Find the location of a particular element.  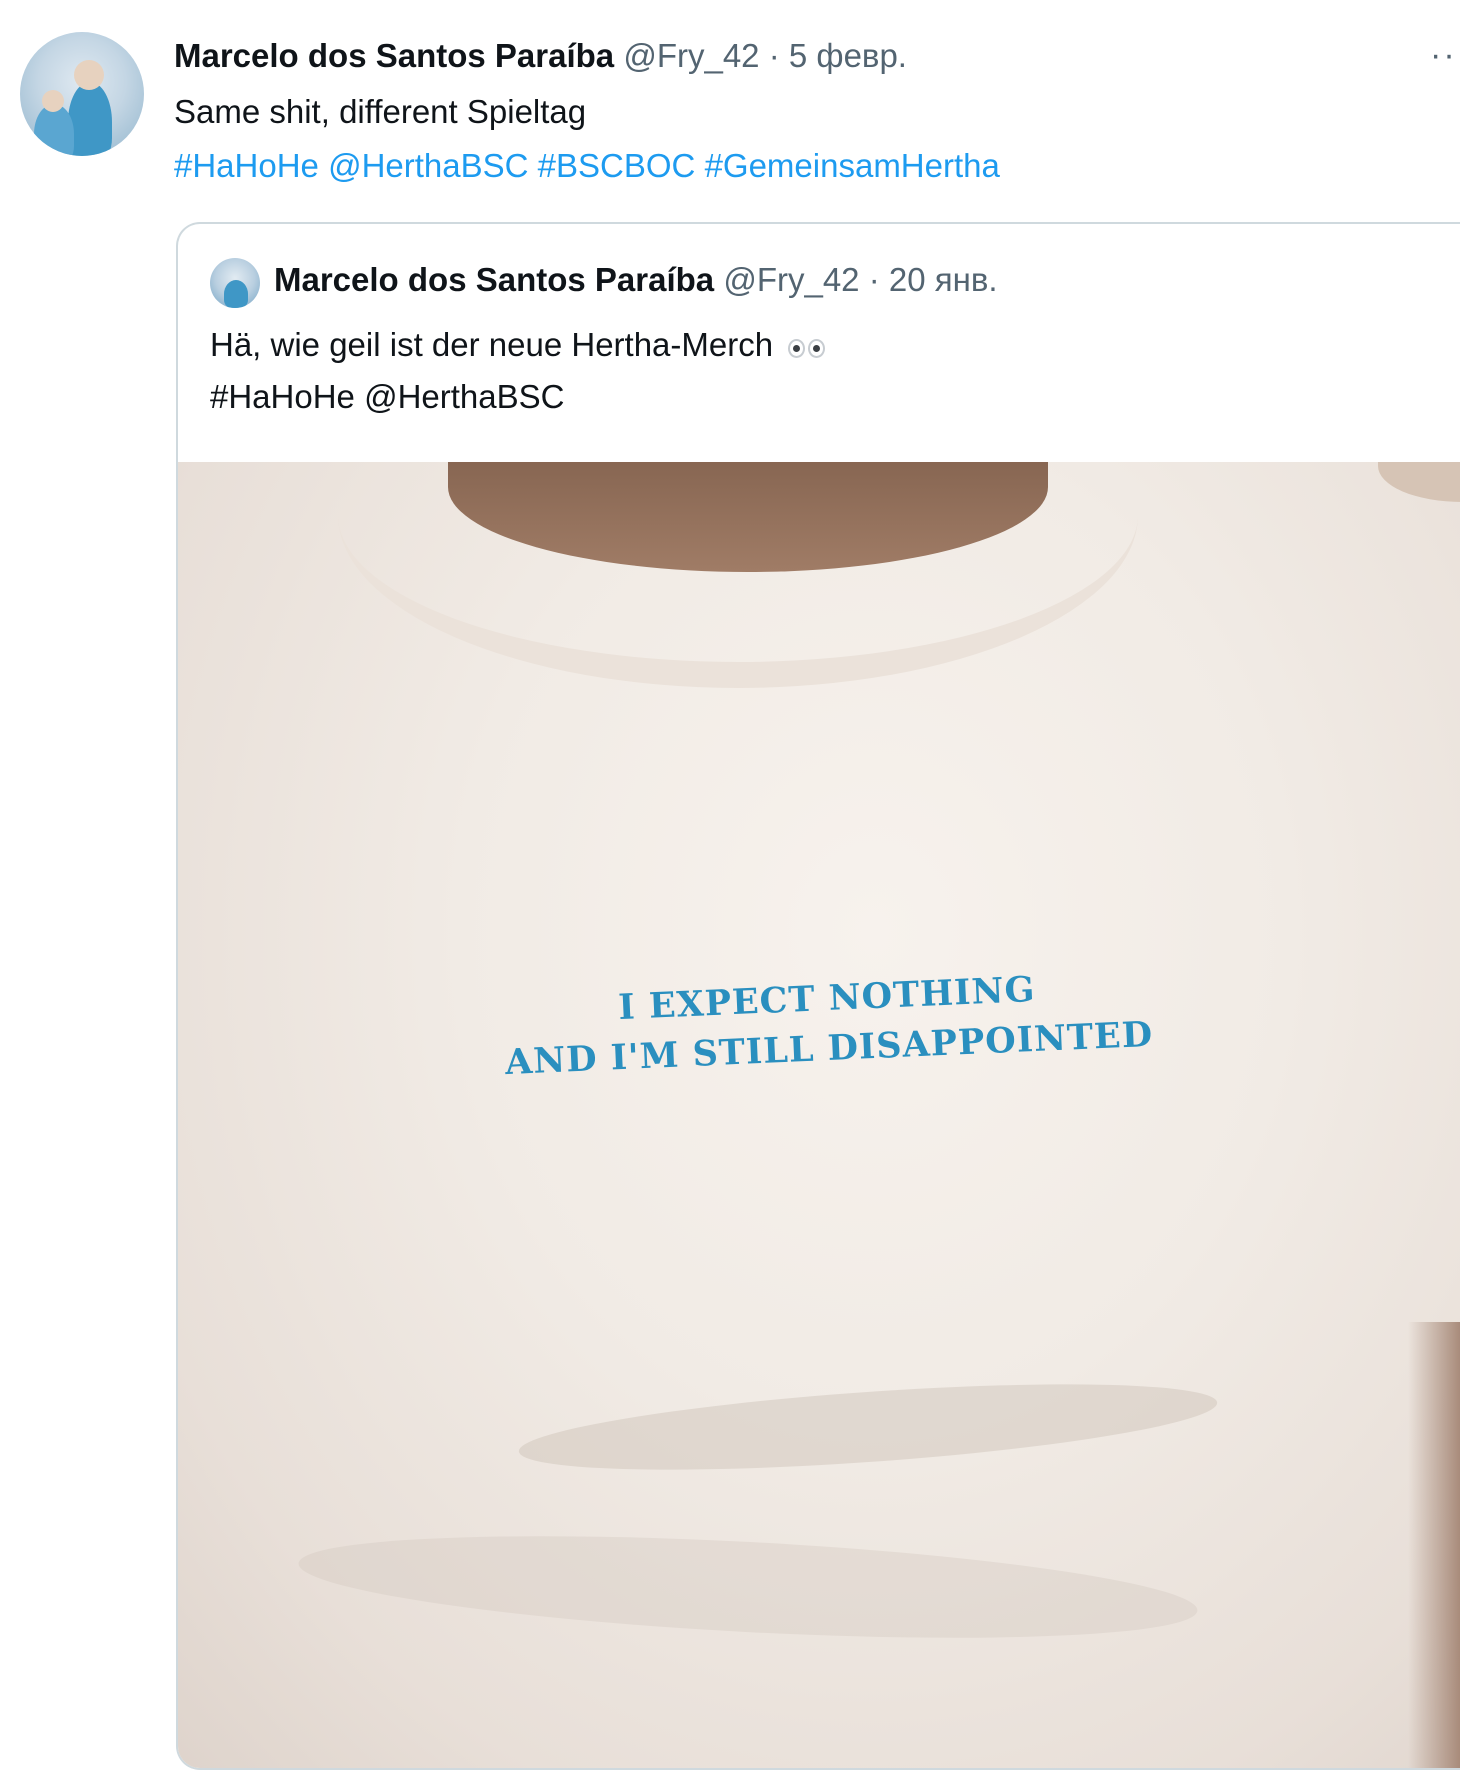

quoted-author-handle: @Fry_42 is located at coordinates (791, 279).